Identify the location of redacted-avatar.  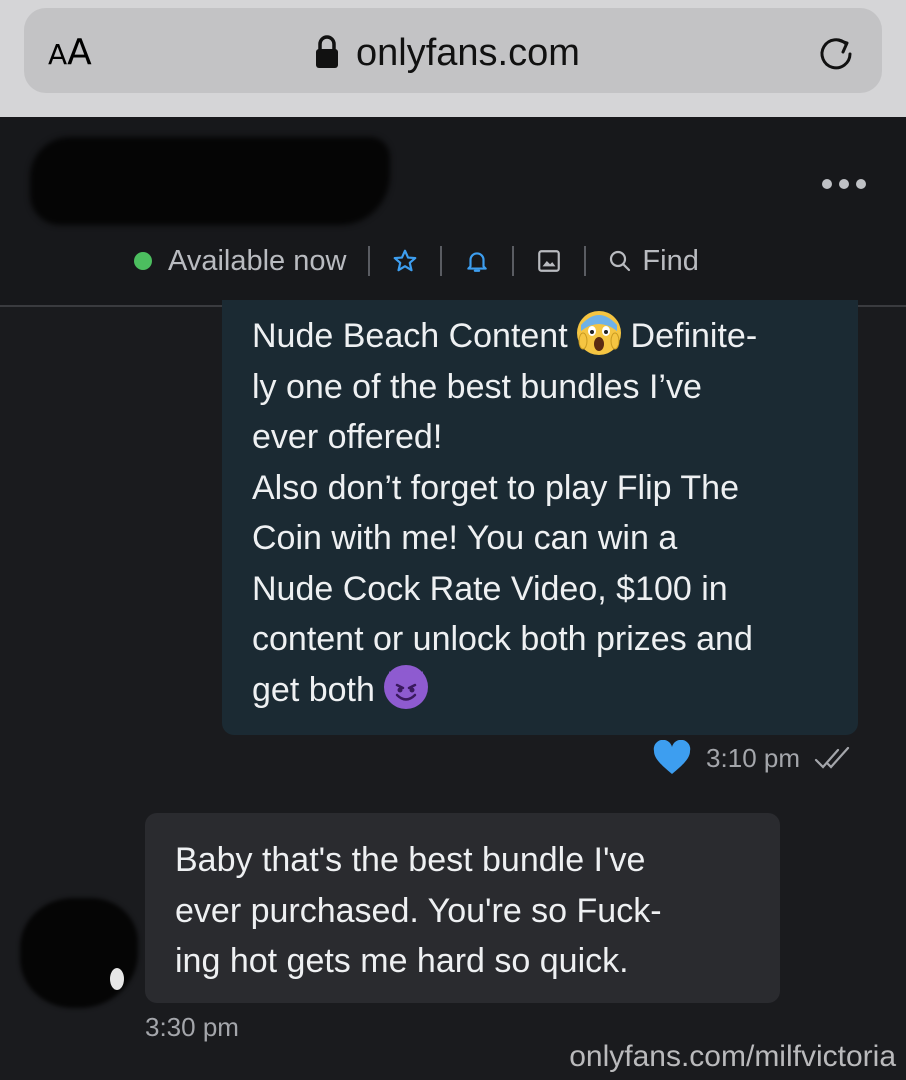
(79, 953).